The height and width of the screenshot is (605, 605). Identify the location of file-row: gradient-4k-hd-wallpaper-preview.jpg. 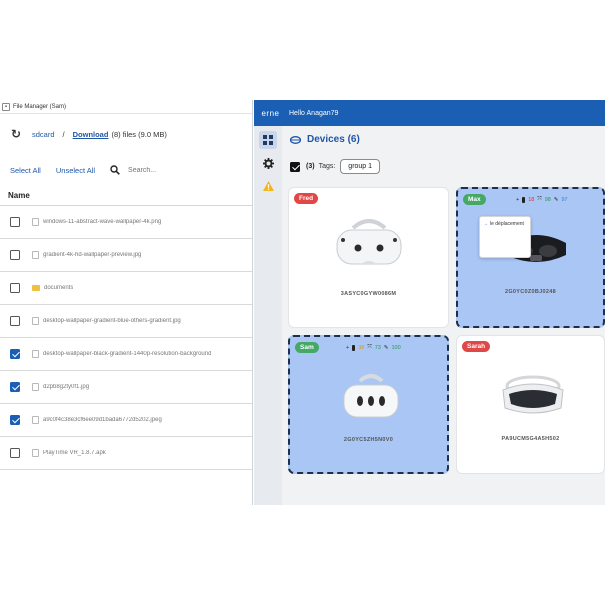
(126, 255).